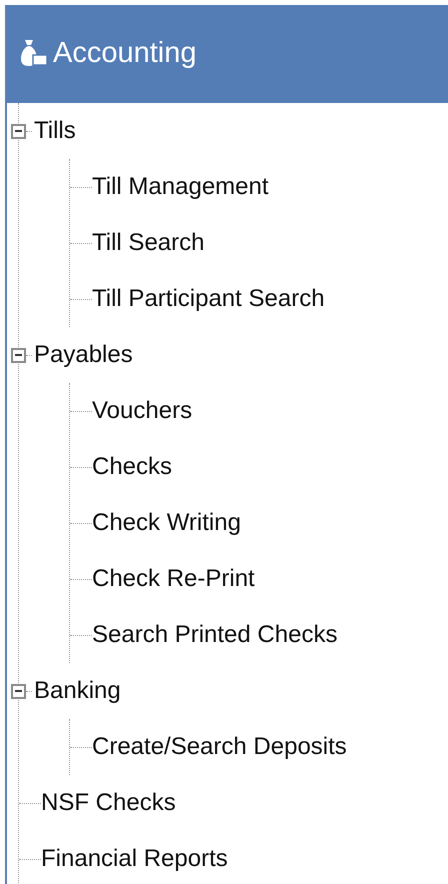 The height and width of the screenshot is (884, 448). I want to click on tree-item: Vouchers, so click(142, 411).